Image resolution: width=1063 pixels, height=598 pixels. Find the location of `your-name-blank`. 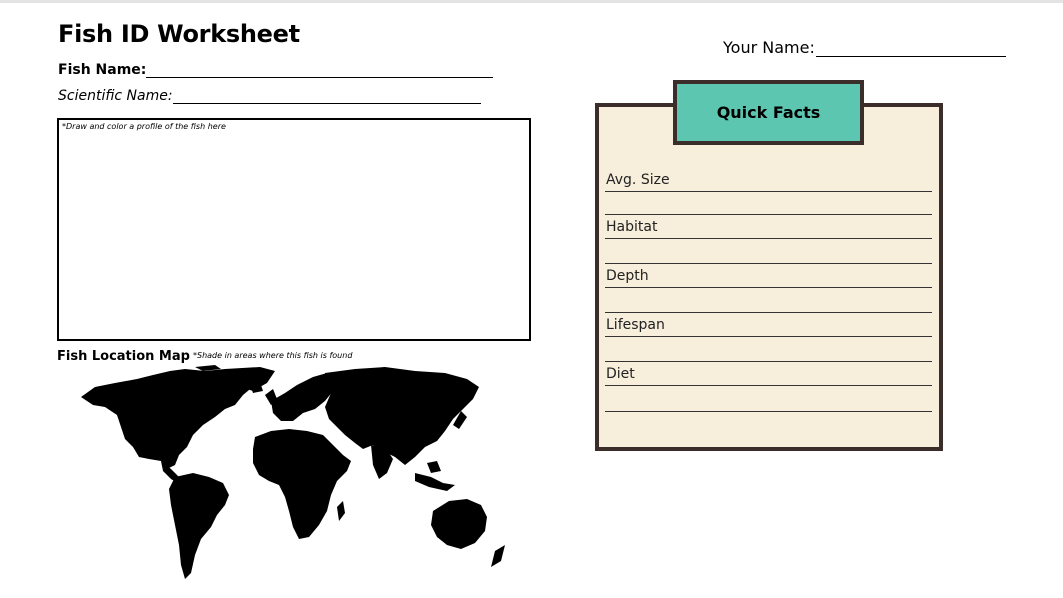

your-name-blank is located at coordinates (910, 47).